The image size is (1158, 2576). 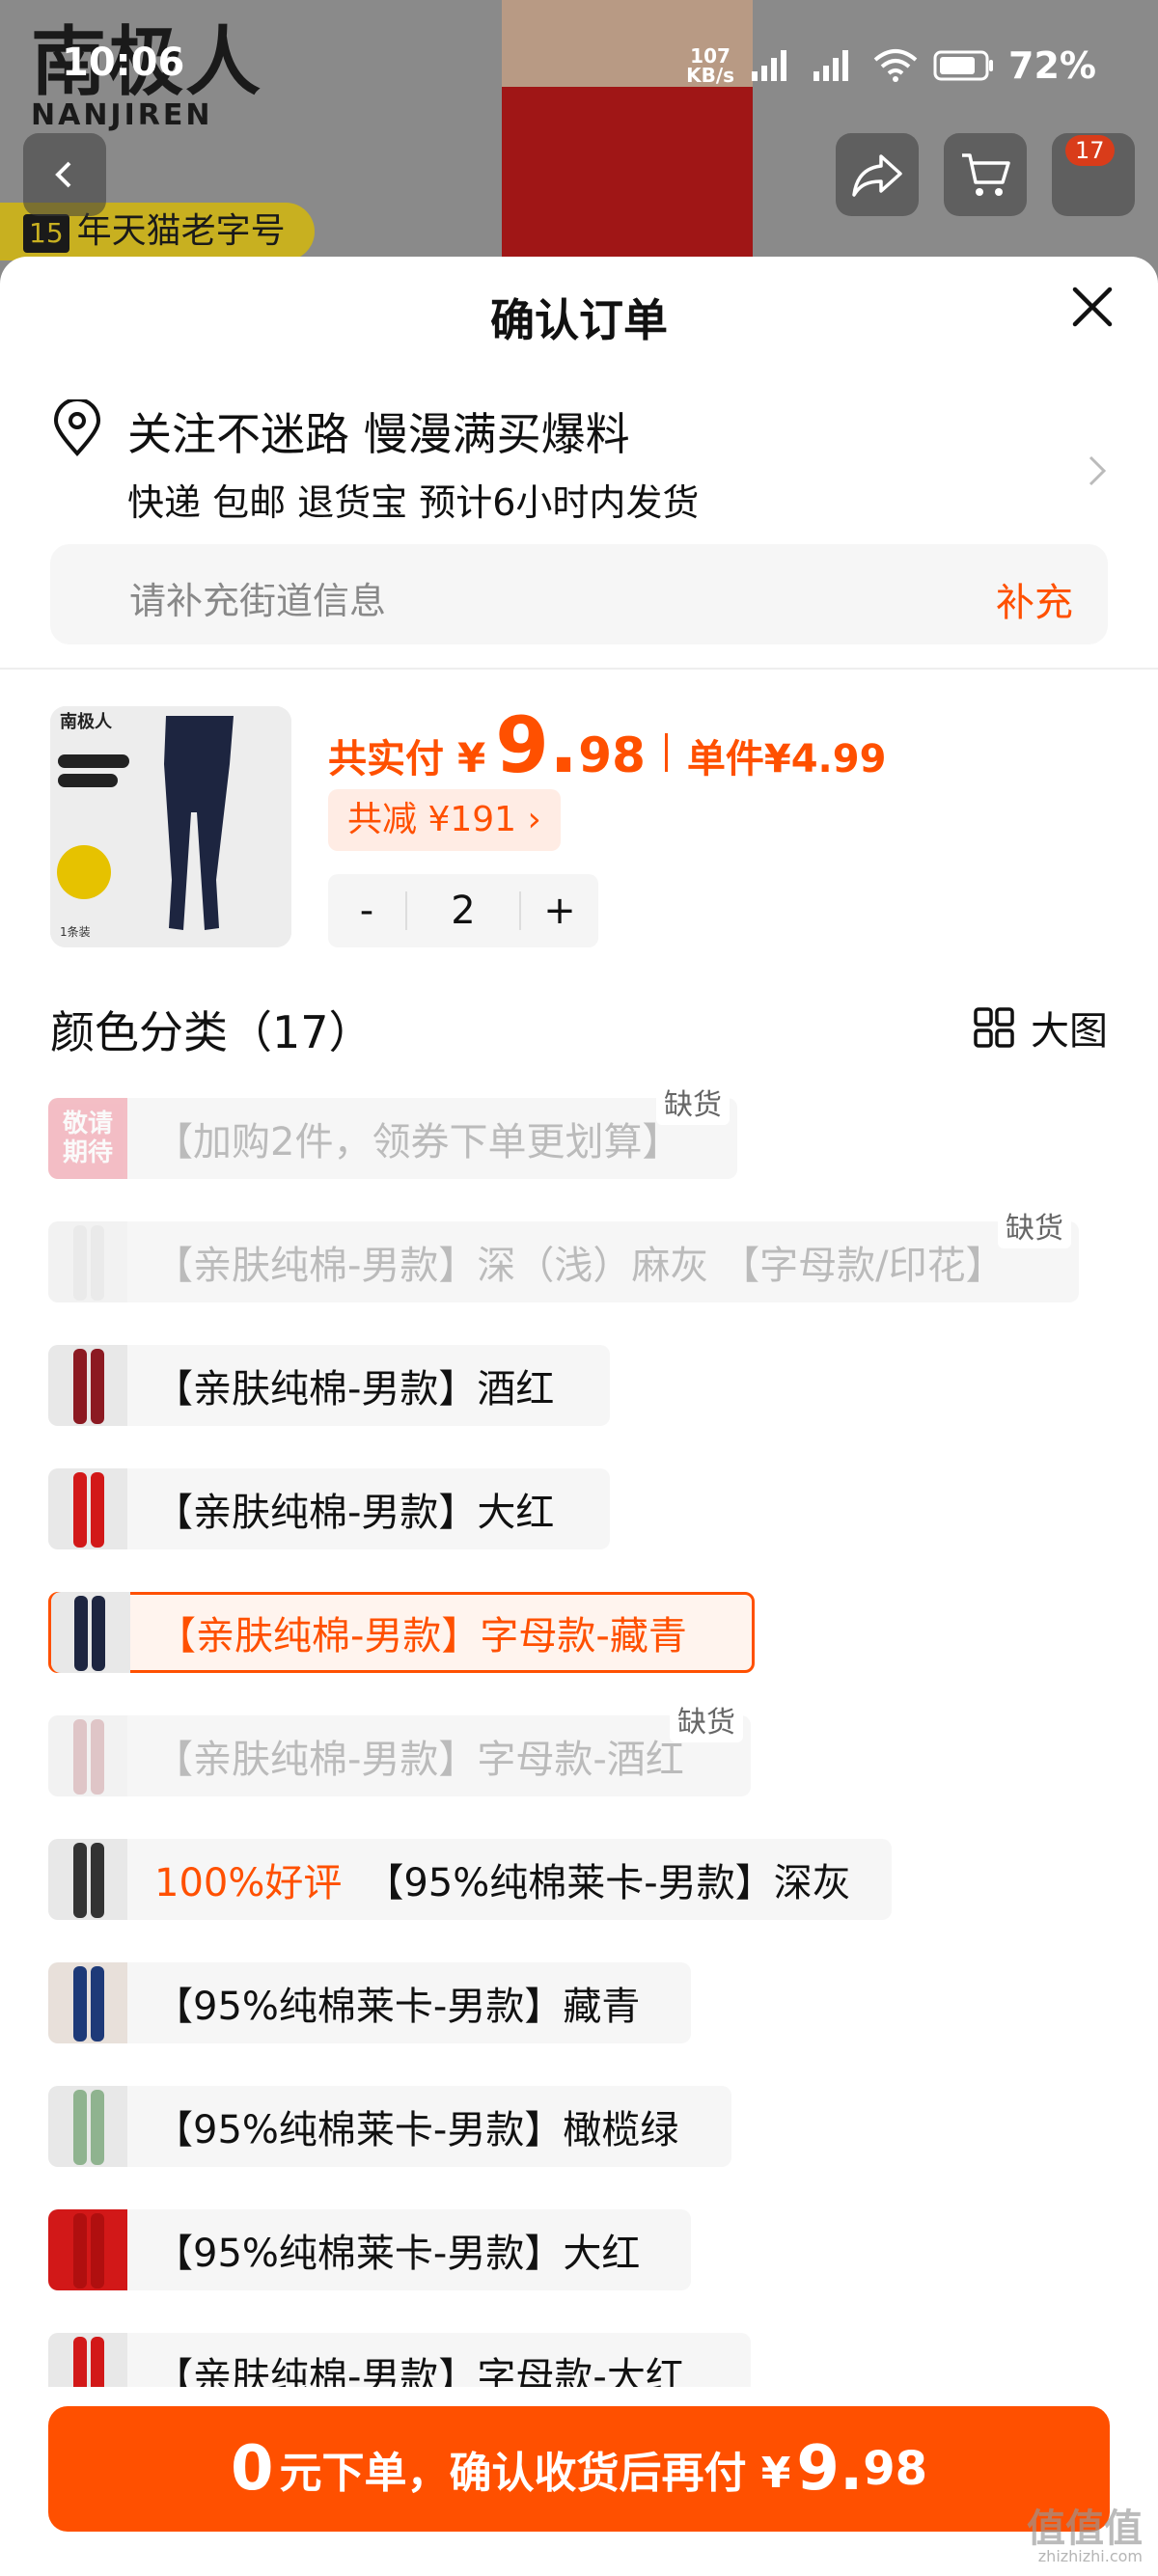 What do you see at coordinates (252, 2469) in the screenshot?
I see `cta-zero: 0` at bounding box center [252, 2469].